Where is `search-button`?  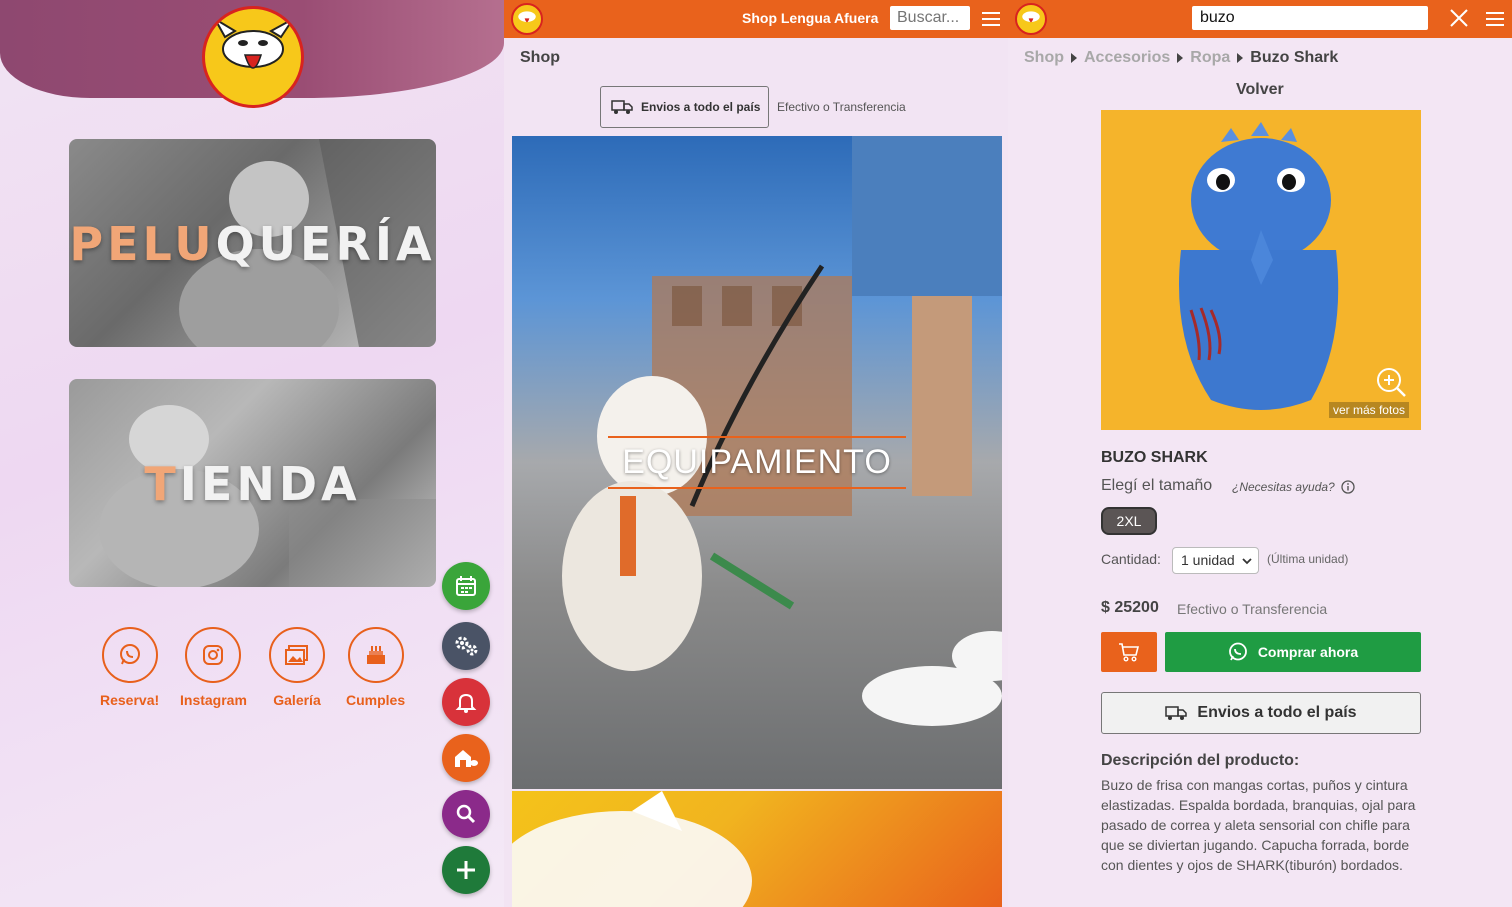 search-button is located at coordinates (466, 814).